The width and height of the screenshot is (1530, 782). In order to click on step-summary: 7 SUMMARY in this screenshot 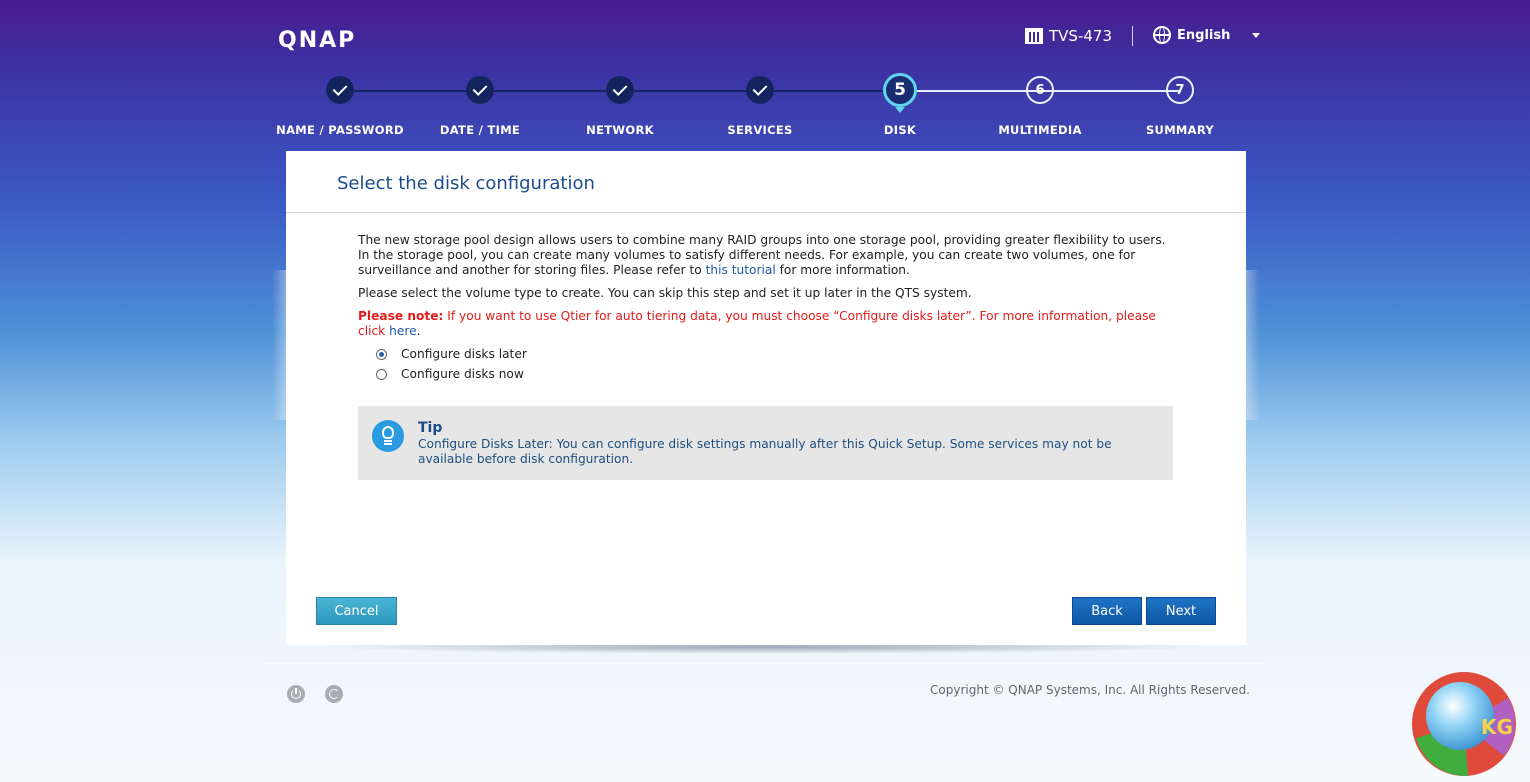, I will do `click(1180, 104)`.